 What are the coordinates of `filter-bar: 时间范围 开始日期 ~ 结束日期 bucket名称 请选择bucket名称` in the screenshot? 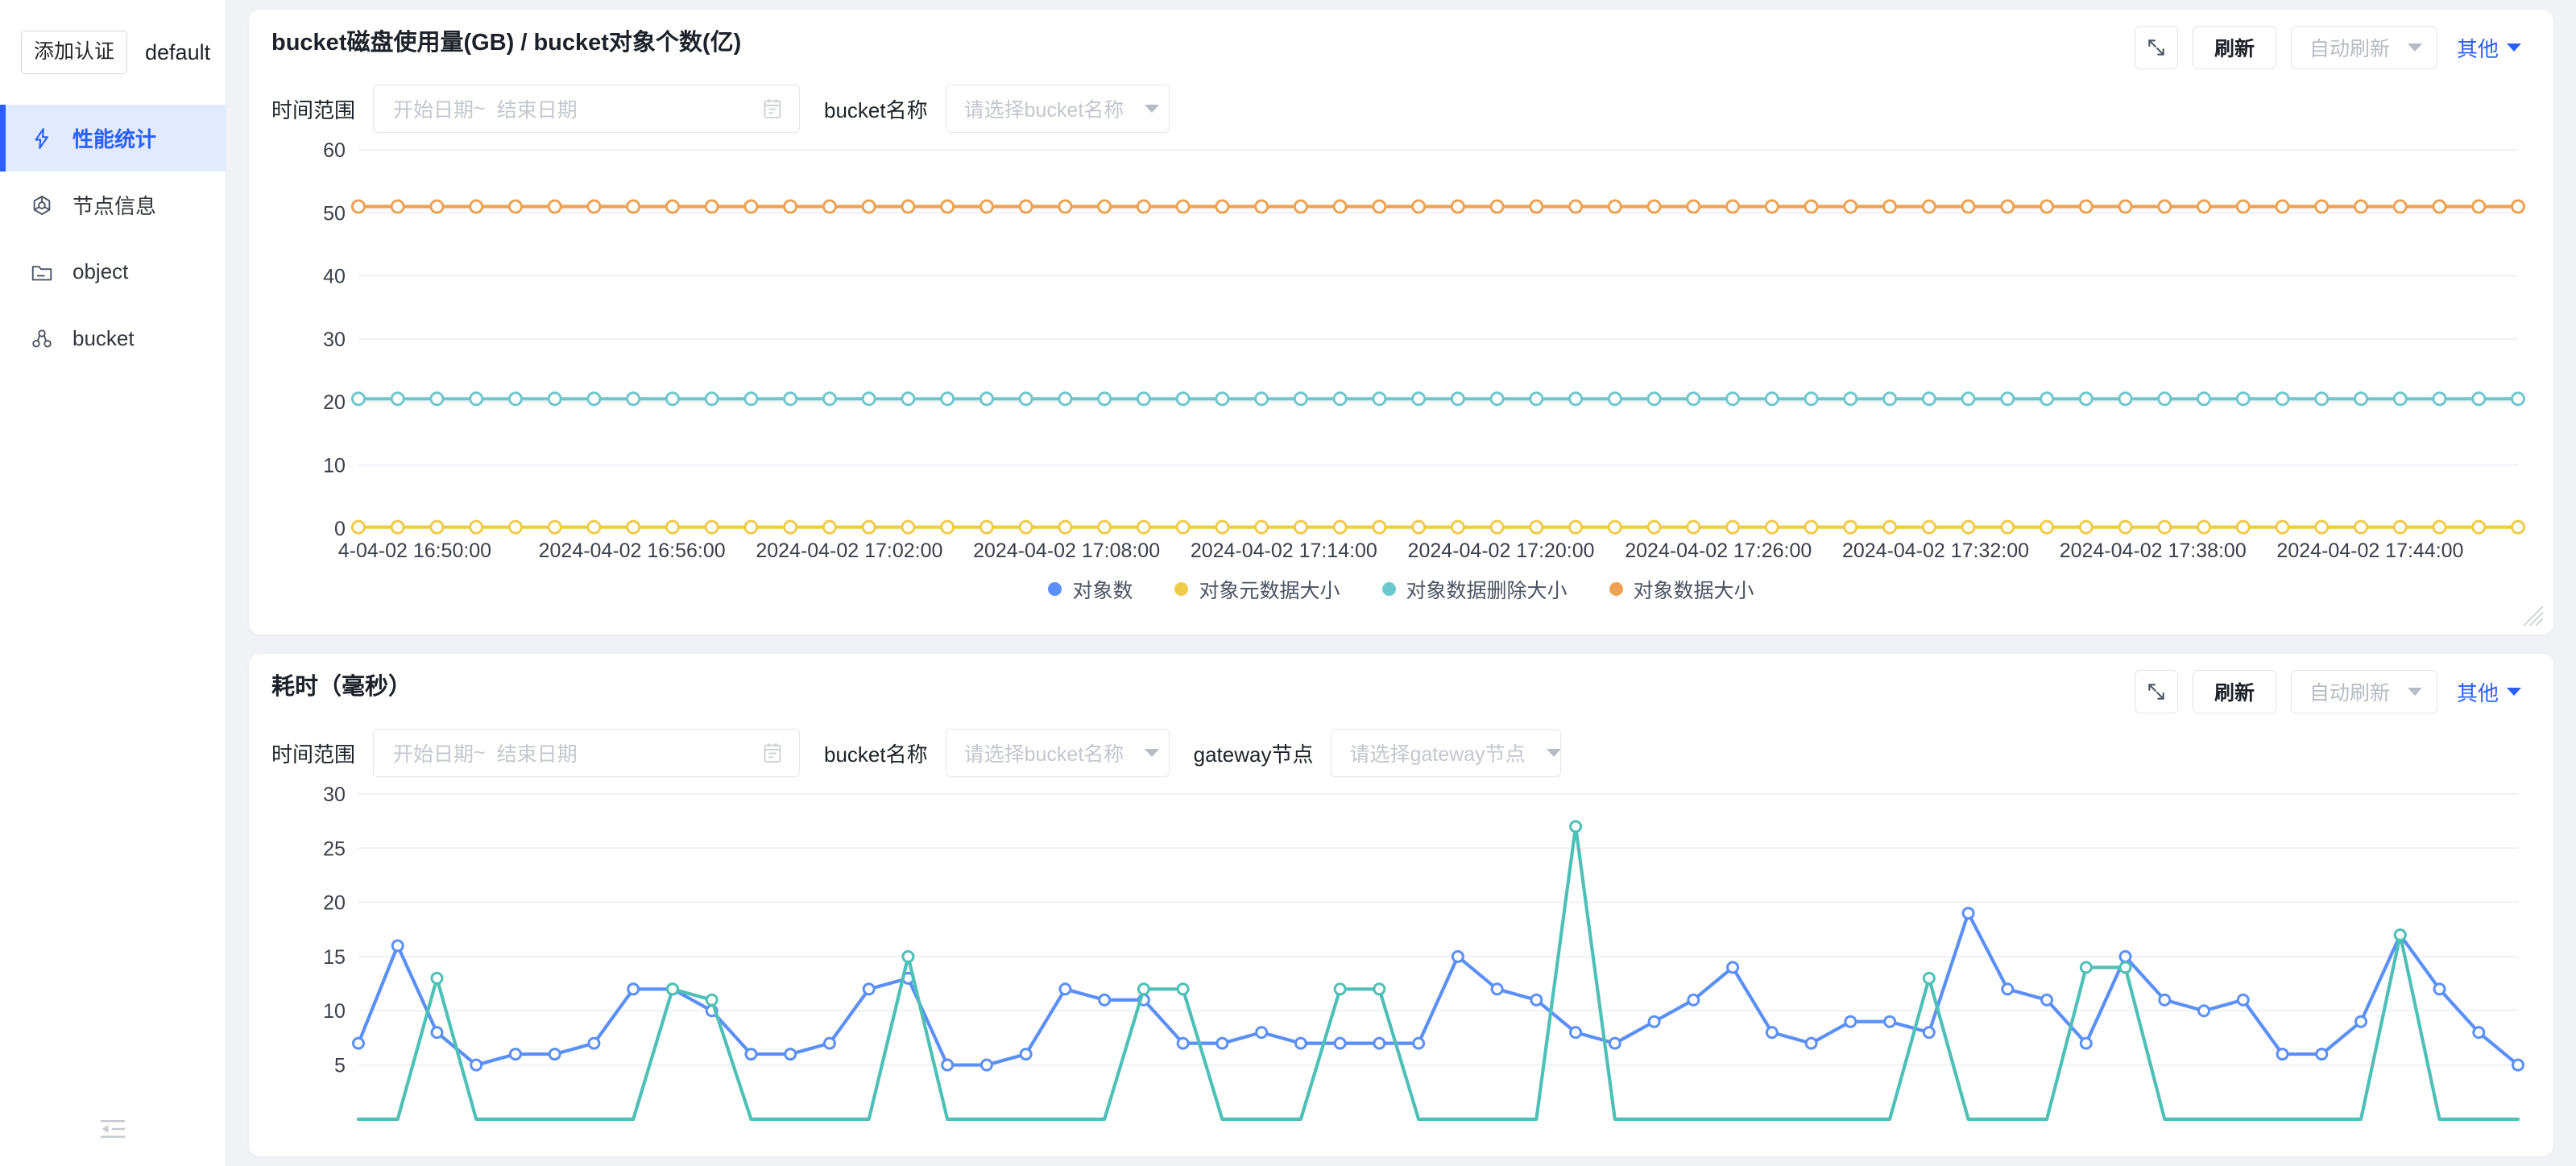 It's located at (1401, 747).